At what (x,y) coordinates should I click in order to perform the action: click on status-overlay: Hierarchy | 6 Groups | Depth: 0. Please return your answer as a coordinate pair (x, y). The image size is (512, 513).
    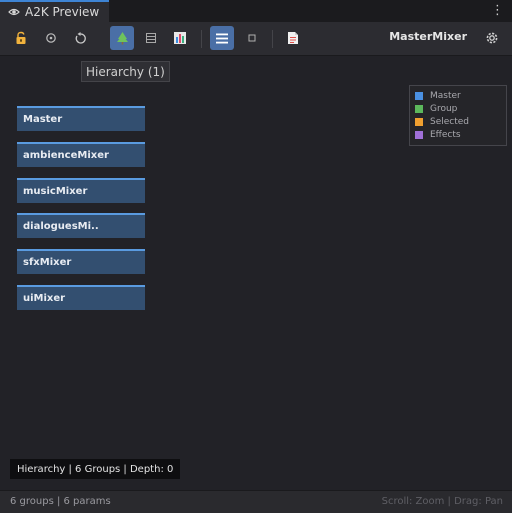
    Looking at the image, I should click on (95, 469).